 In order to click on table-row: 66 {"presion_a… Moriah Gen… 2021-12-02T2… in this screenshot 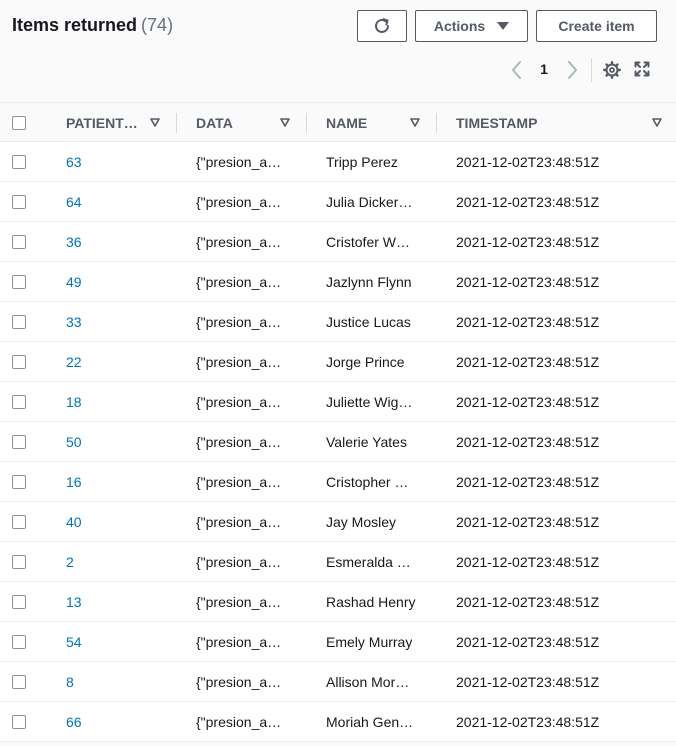, I will do `click(338, 722)`.